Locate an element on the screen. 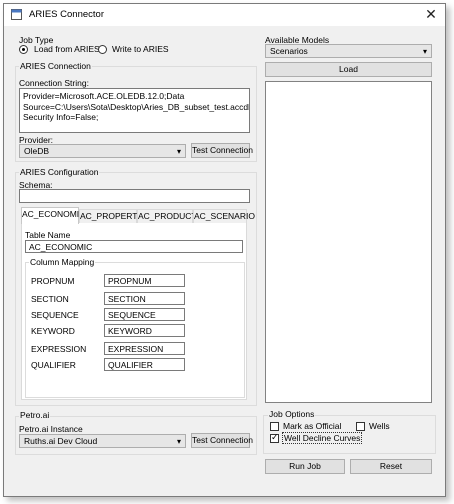  available-models-select: Scenarios ▾ is located at coordinates (348, 51).